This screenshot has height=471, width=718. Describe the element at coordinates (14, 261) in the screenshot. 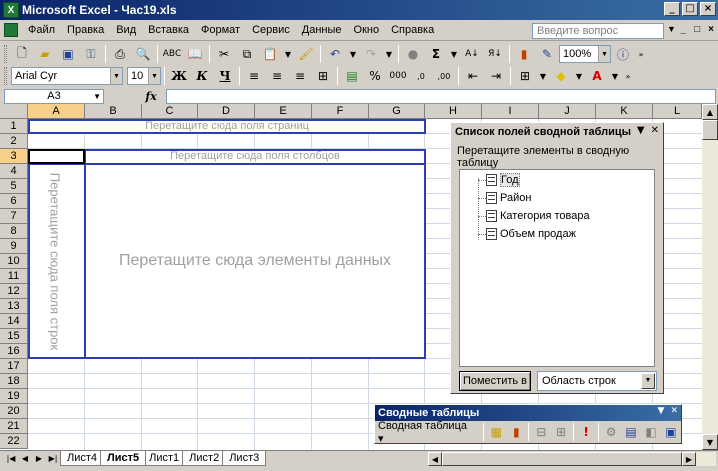

I see `row-header-10: 10` at that location.